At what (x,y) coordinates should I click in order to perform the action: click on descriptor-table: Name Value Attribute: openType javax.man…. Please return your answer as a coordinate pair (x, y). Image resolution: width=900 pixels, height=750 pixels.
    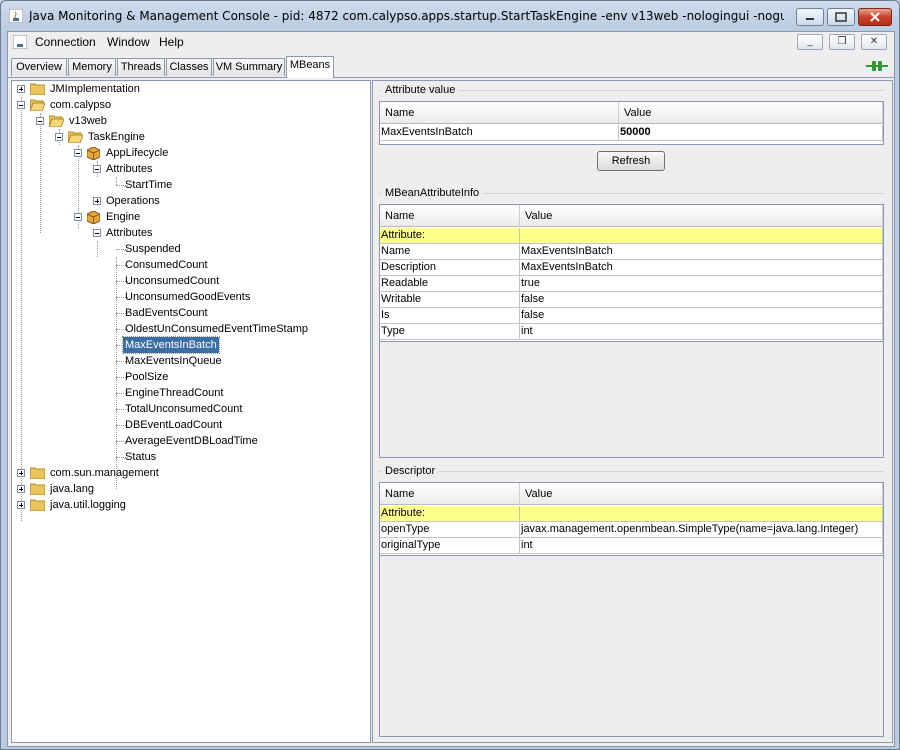
    Looking at the image, I should click on (631, 519).